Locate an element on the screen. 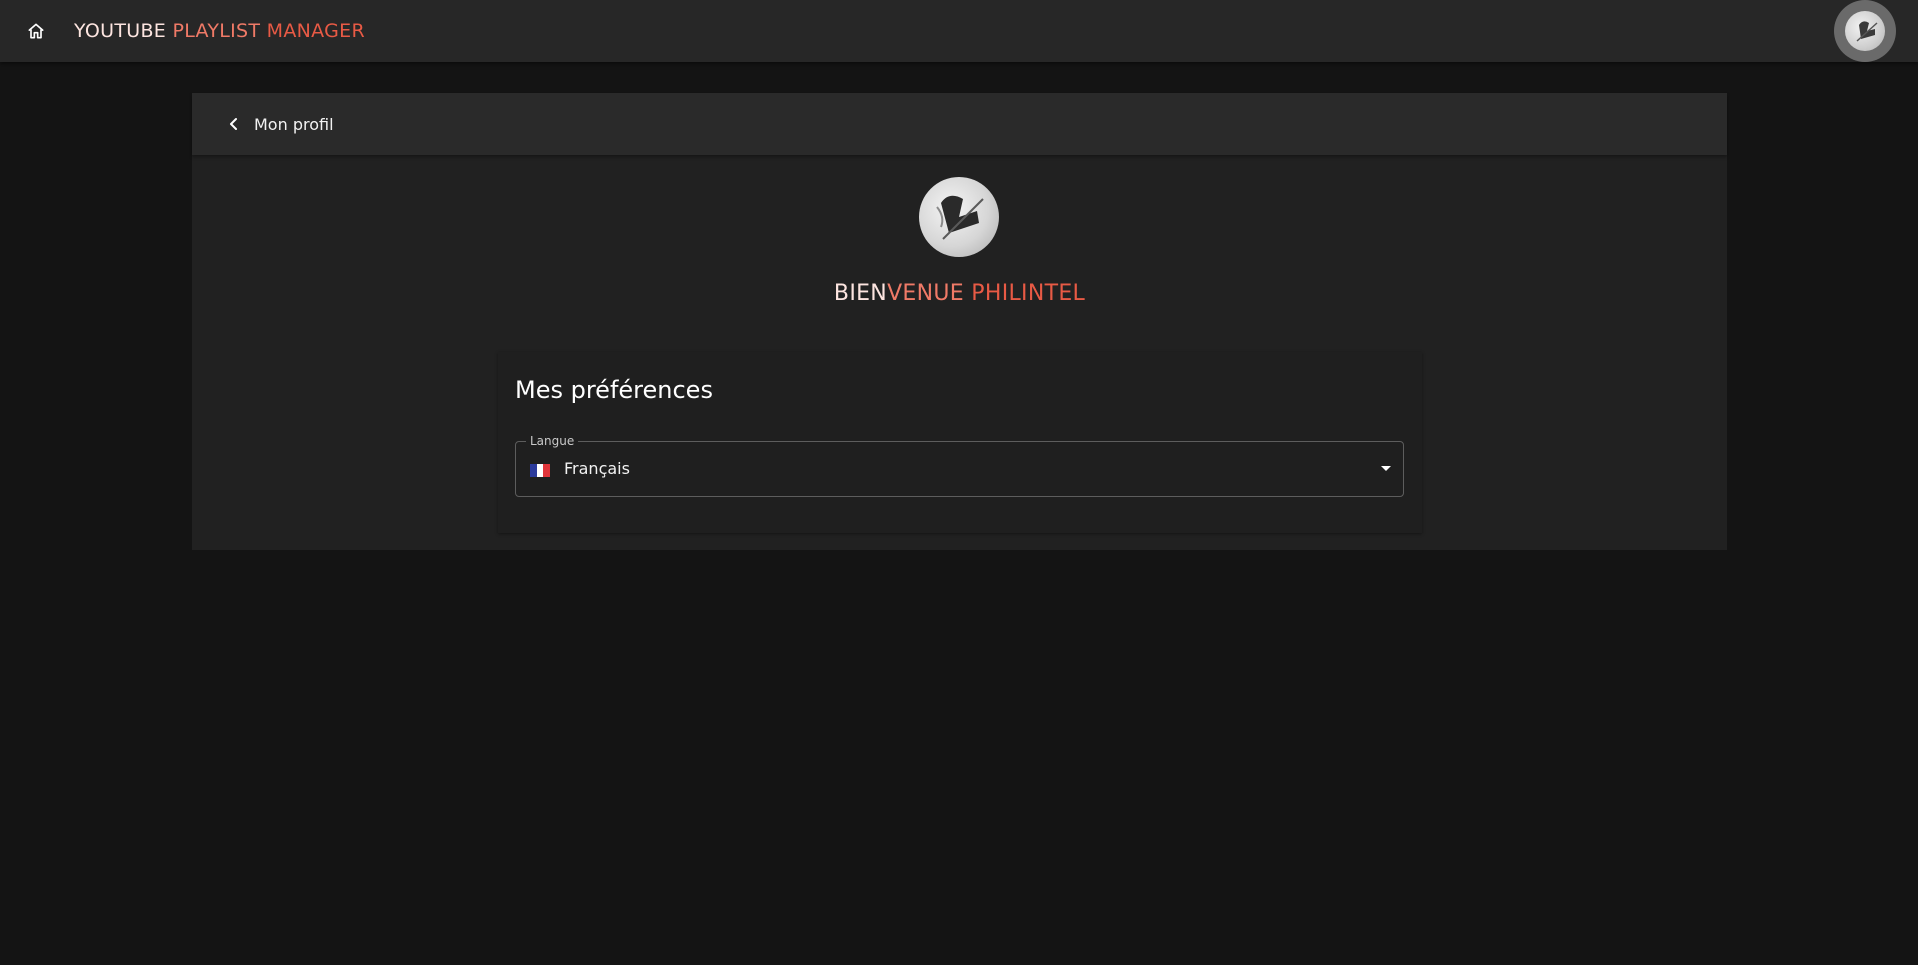 This screenshot has width=1918, height=965. app-title: YOUTUBE PLAYLIST MANAGER is located at coordinates (219, 31).